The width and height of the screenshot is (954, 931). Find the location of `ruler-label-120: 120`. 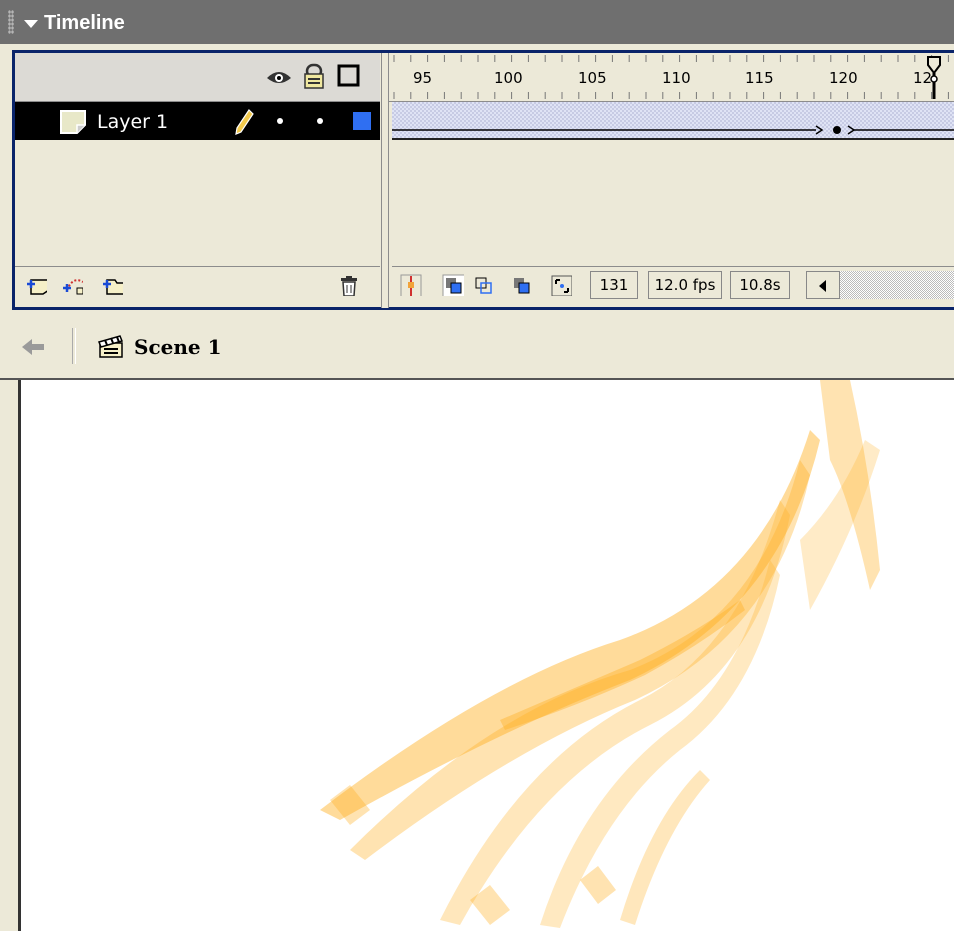

ruler-label-120: 120 is located at coordinates (843, 78).